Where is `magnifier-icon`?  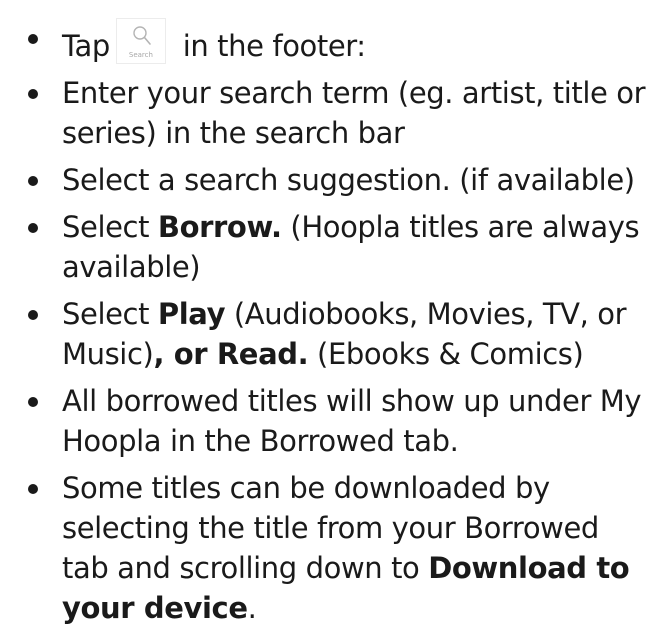
magnifier-icon is located at coordinates (142, 35).